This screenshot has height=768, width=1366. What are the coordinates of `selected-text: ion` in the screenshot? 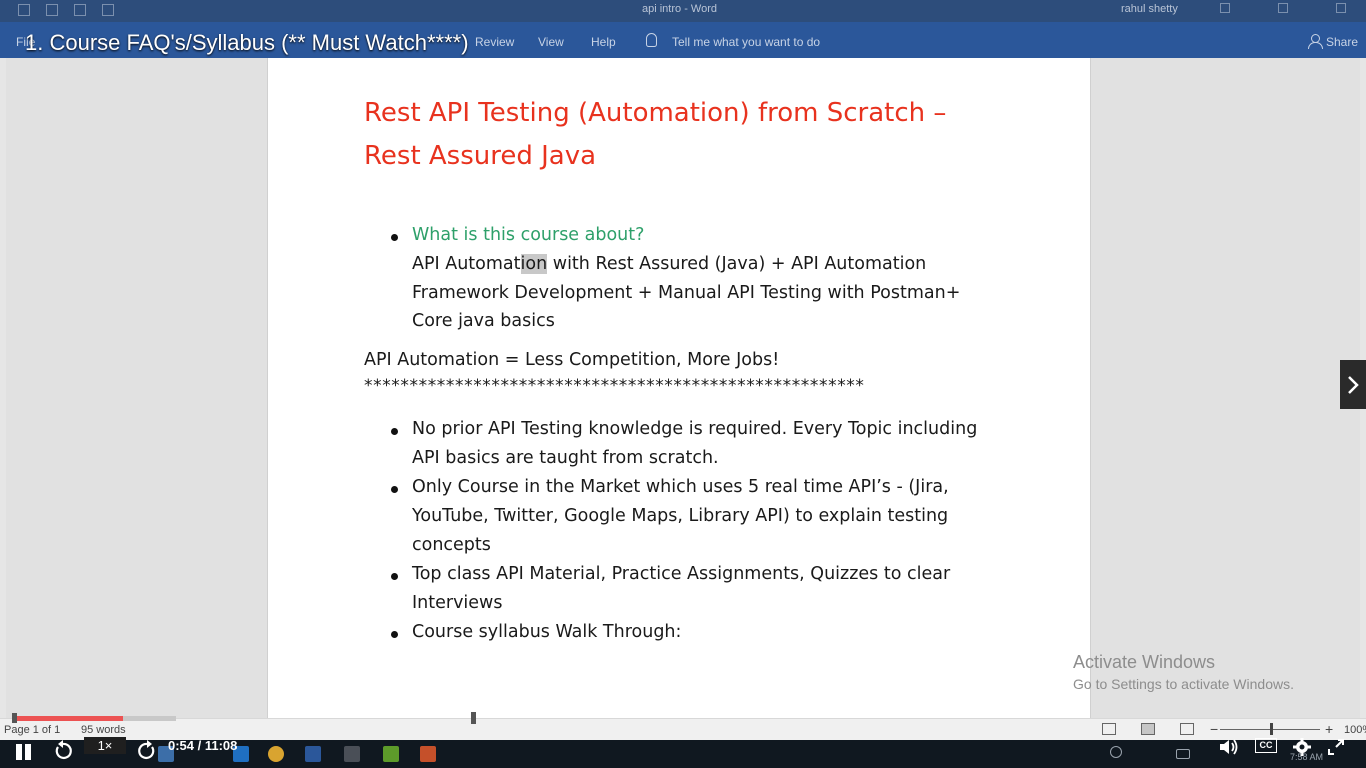 It's located at (534, 264).